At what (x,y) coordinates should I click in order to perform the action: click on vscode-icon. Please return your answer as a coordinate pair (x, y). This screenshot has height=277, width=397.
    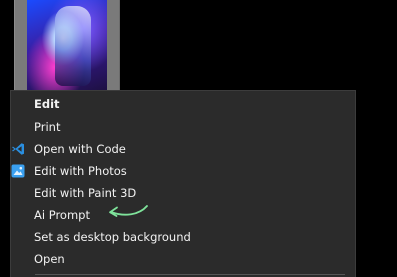
    Looking at the image, I should click on (18, 148).